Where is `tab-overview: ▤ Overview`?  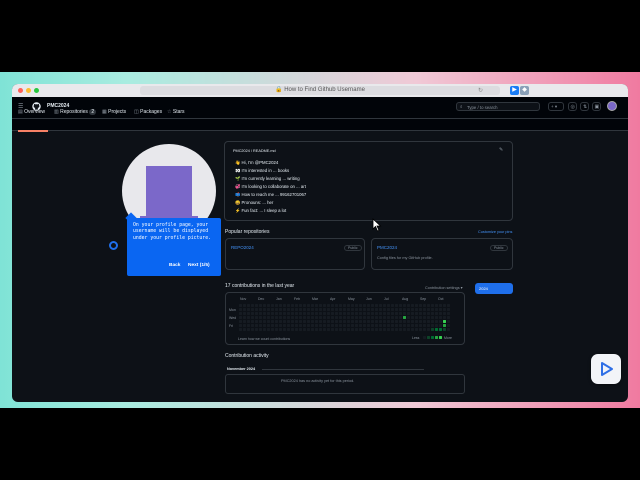 tab-overview: ▤ Overview is located at coordinates (31, 112).